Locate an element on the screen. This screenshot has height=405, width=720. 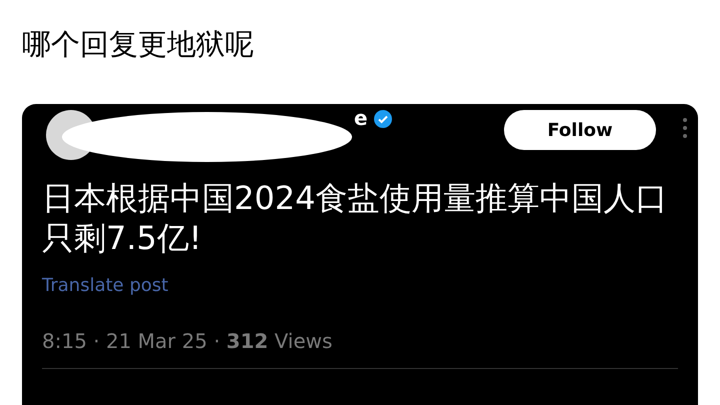
translate-link: Translate post is located at coordinates (105, 286).